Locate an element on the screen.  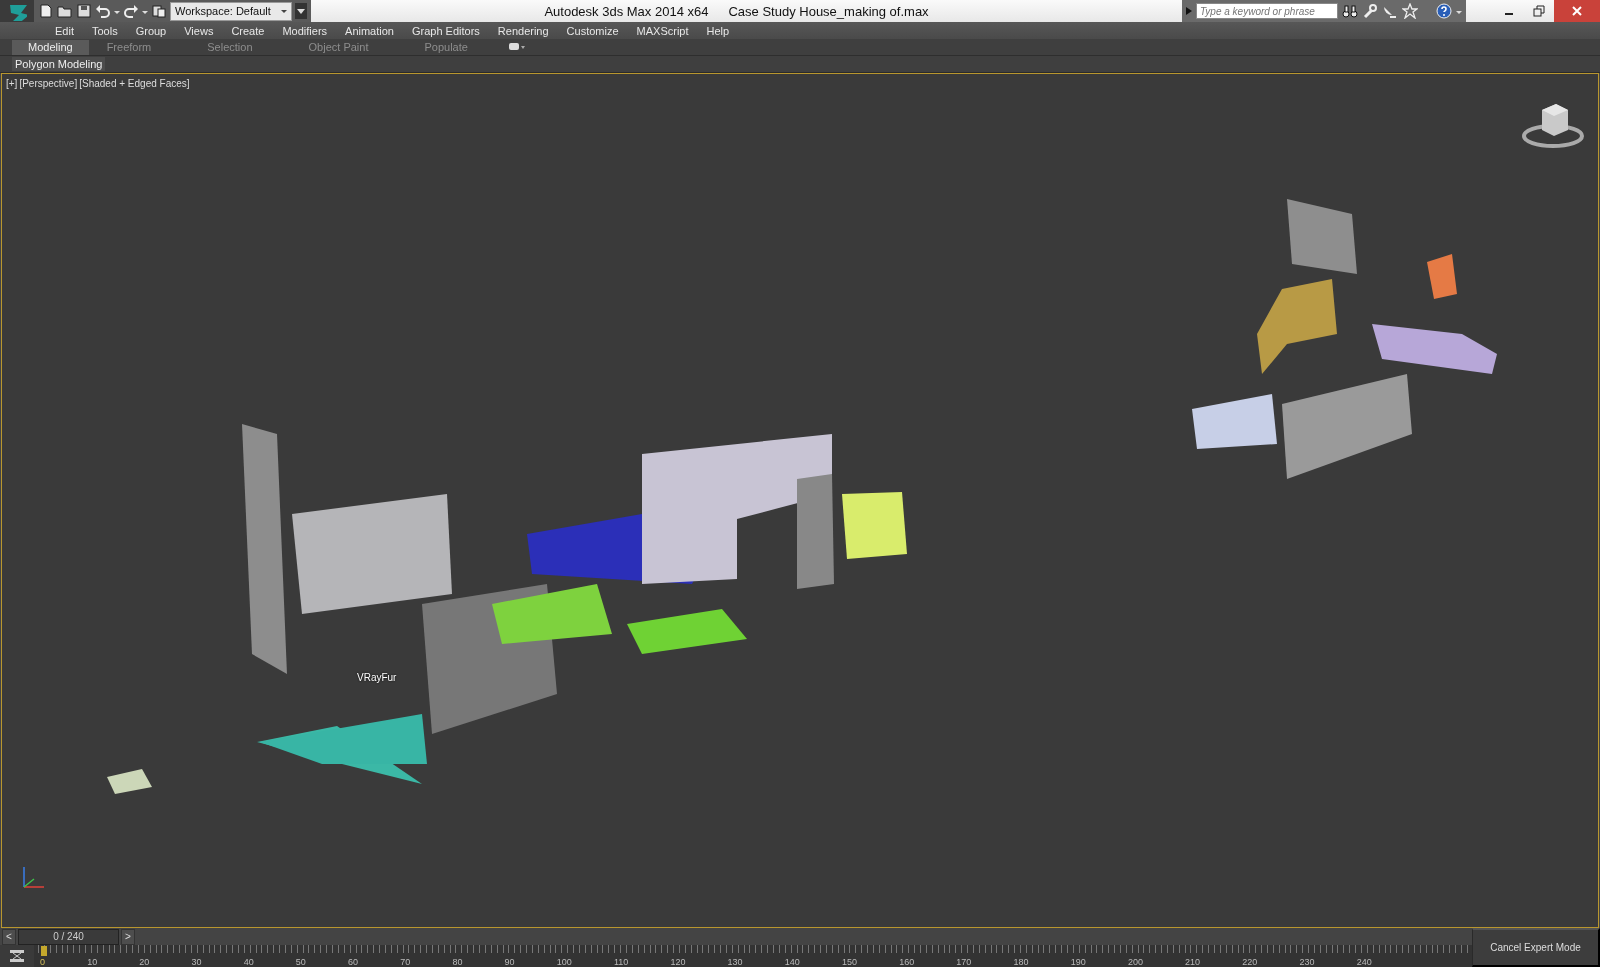
close-icon is located at coordinates (1577, 11).